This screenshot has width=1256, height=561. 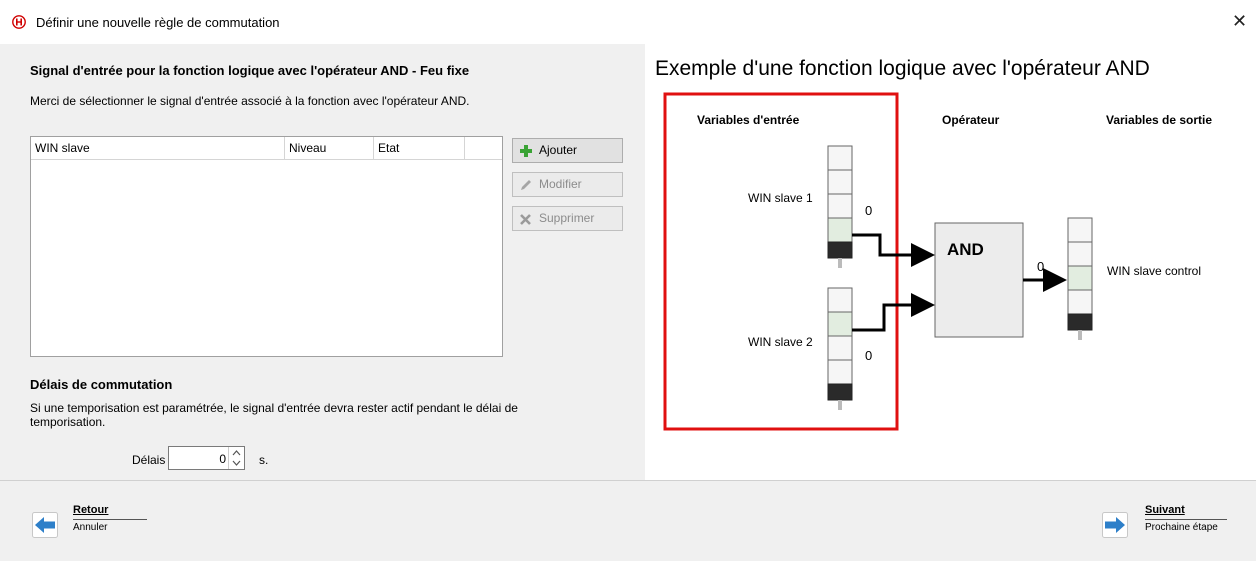 What do you see at coordinates (628, 520) in the screenshot?
I see `footer-bar` at bounding box center [628, 520].